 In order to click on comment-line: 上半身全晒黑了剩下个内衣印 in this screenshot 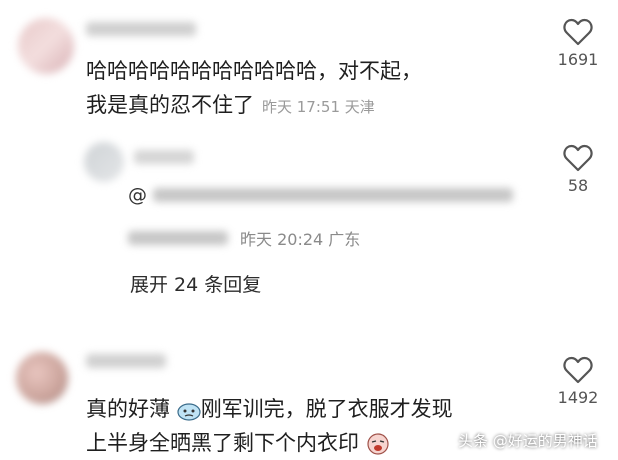, I will do `click(269, 443)`.